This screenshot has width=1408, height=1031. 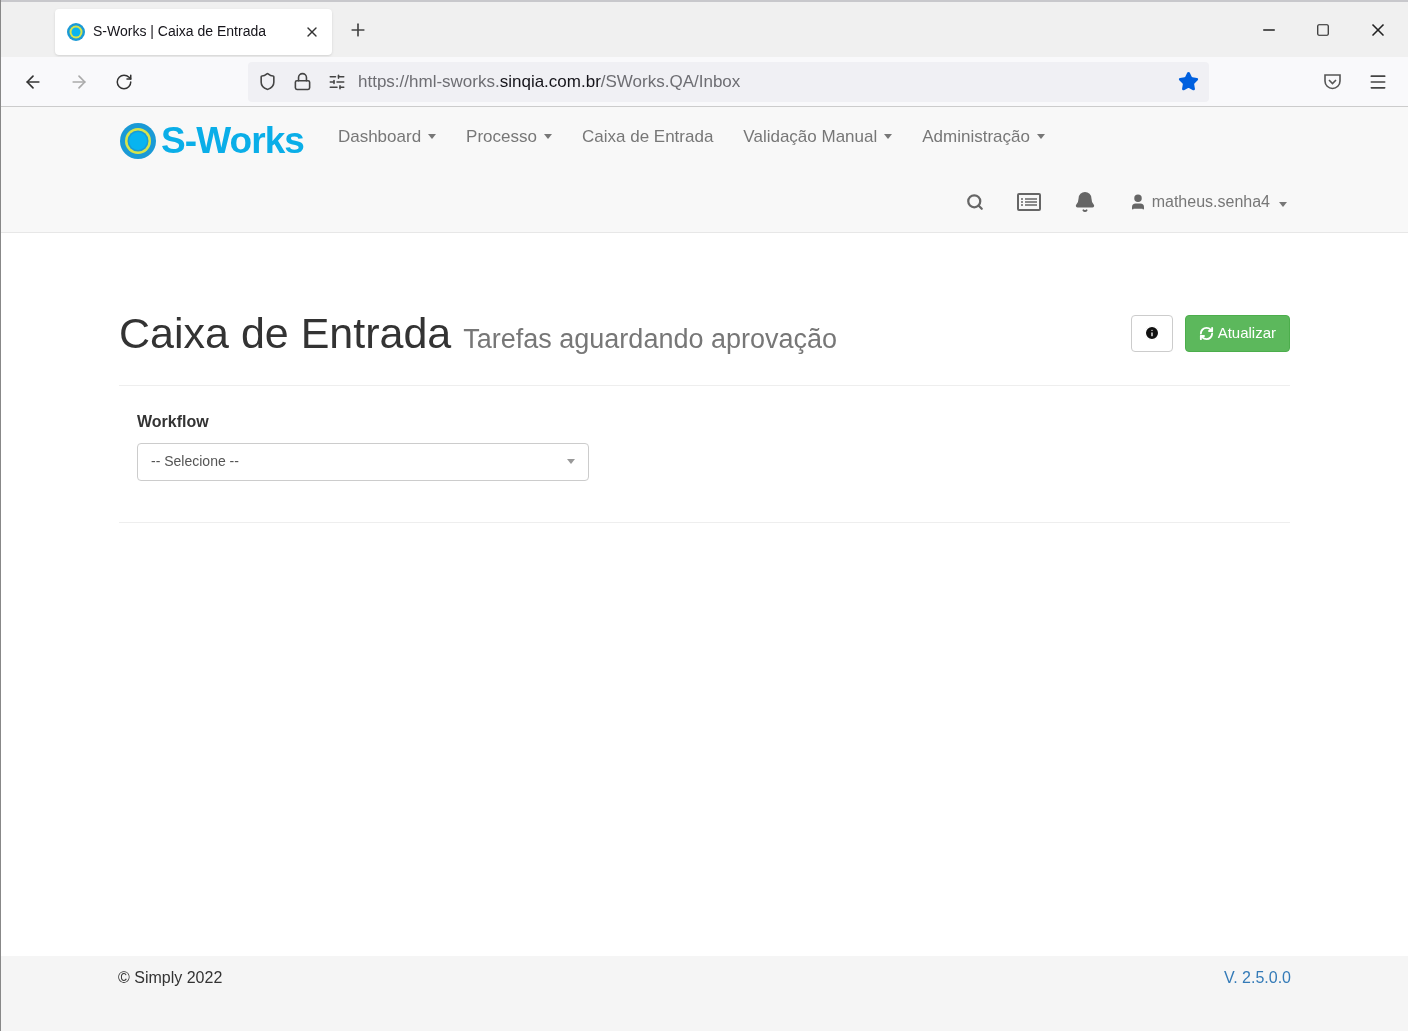 What do you see at coordinates (550, 81) in the screenshot?
I see `url-text: https://hml-sworks.sinqia.com.br/SWorks.QA/Inbox` at bounding box center [550, 81].